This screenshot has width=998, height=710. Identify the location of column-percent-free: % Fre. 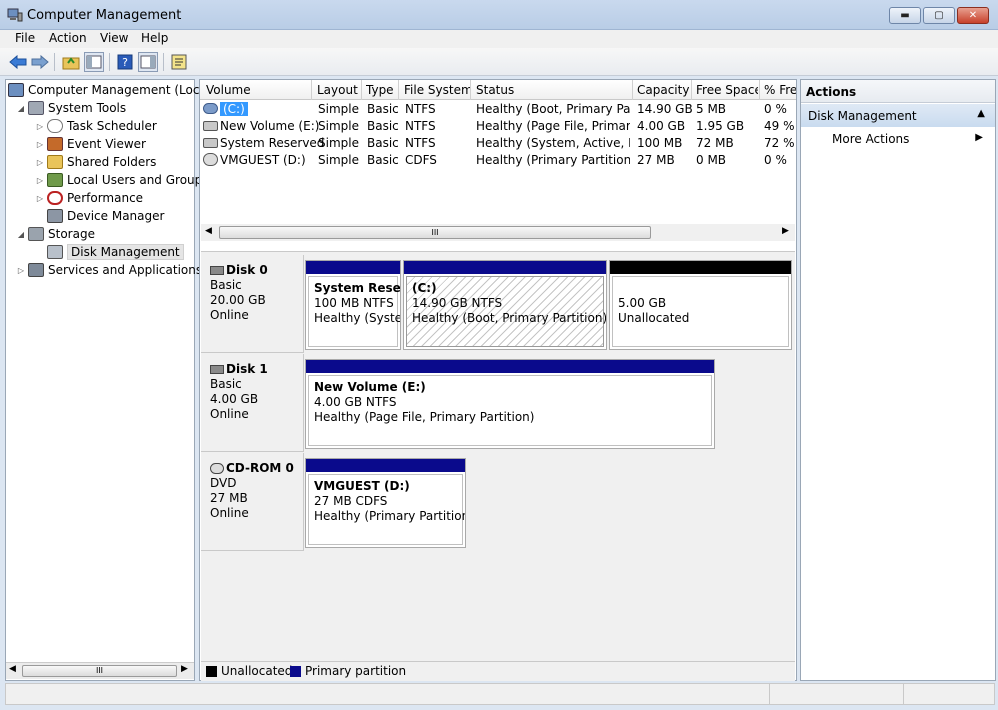
(780, 90).